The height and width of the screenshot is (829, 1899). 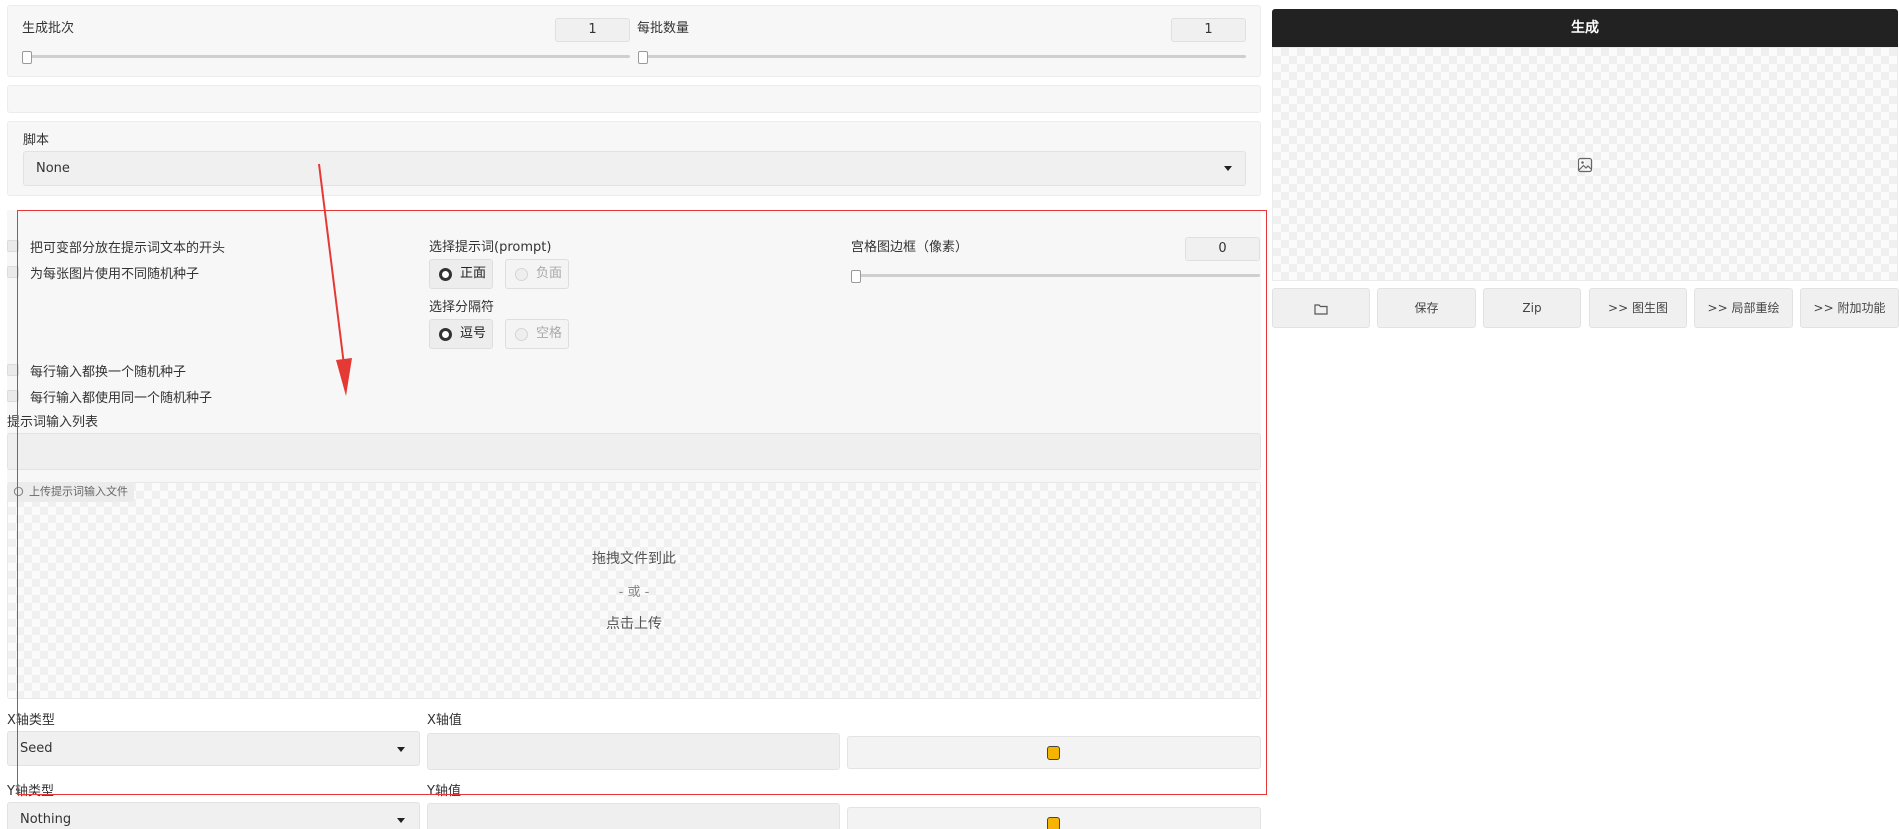 What do you see at coordinates (18, 491) in the screenshot?
I see `file-icon` at bounding box center [18, 491].